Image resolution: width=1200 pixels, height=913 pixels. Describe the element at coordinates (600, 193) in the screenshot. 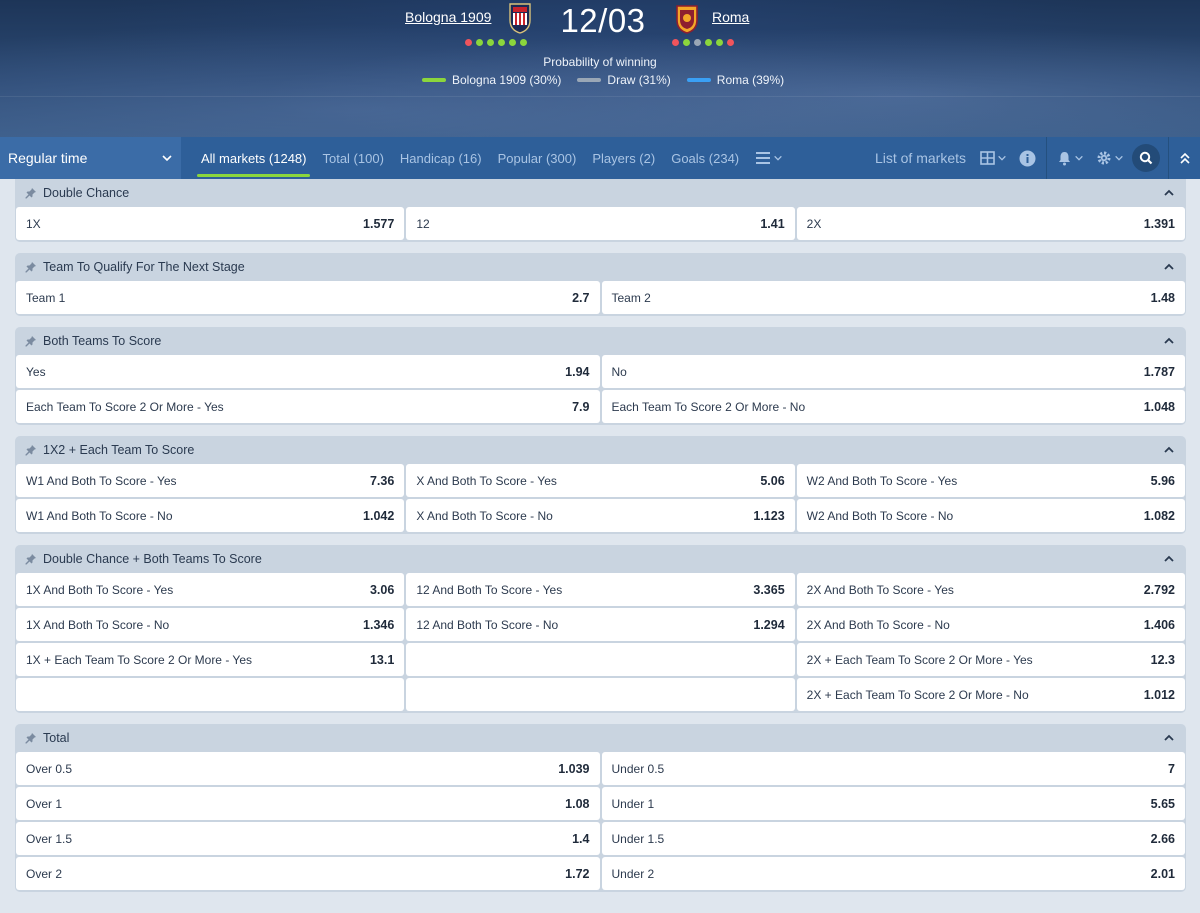

I see `market-header: Double Chance` at that location.